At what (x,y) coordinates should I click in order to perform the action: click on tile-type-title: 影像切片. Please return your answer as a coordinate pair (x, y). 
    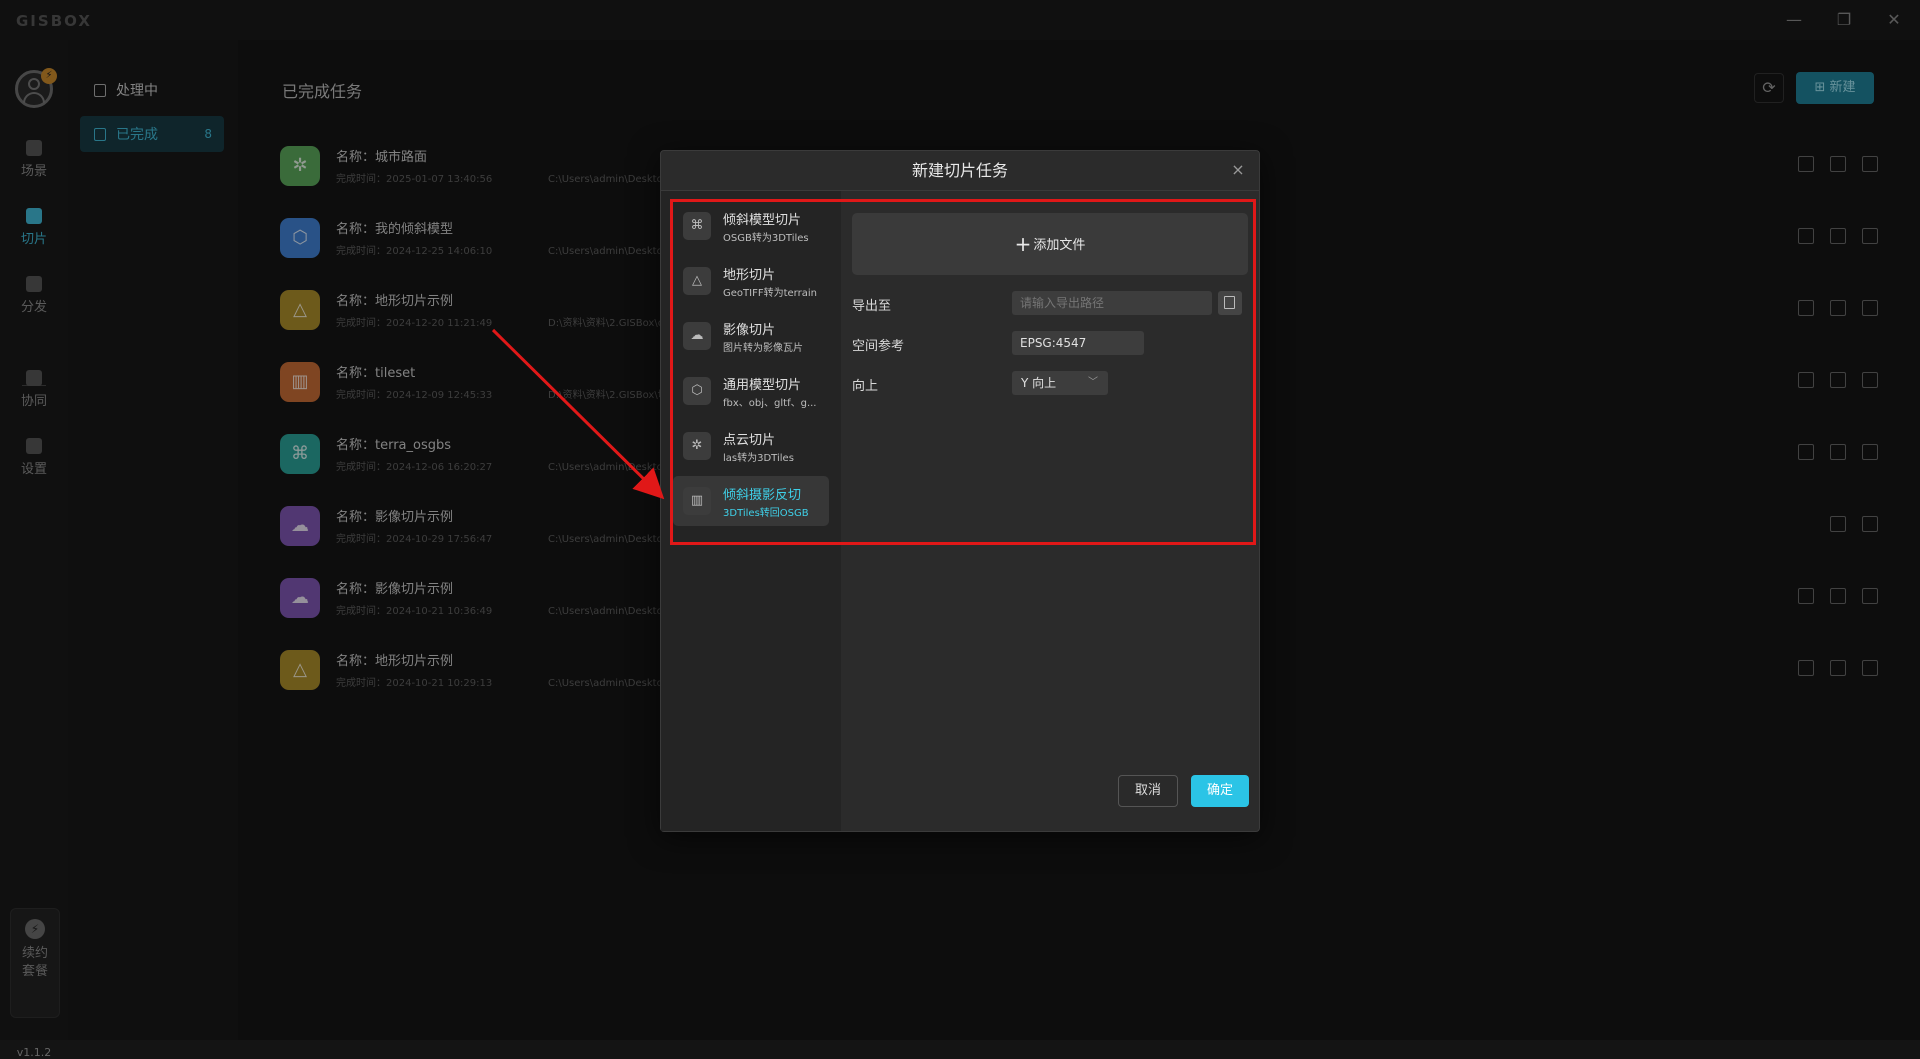
    Looking at the image, I should click on (749, 330).